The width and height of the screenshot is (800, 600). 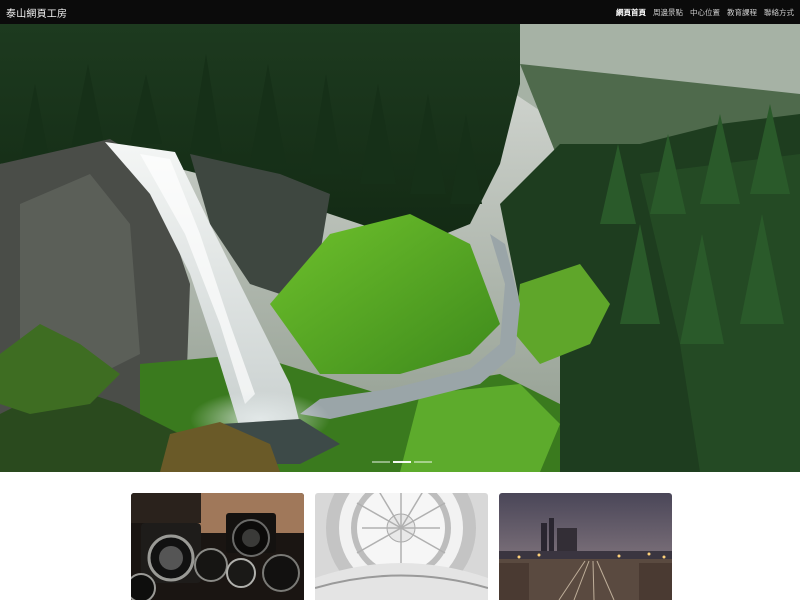 I want to click on vintage-cameras-photo, so click(x=217, y=546).